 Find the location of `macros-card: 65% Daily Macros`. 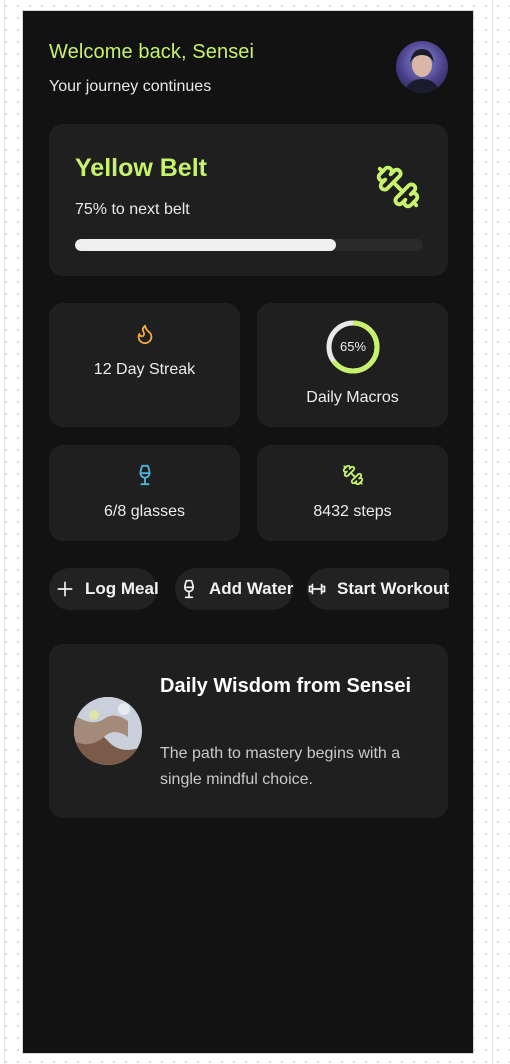

macros-card: 65% Daily Macros is located at coordinates (352, 365).